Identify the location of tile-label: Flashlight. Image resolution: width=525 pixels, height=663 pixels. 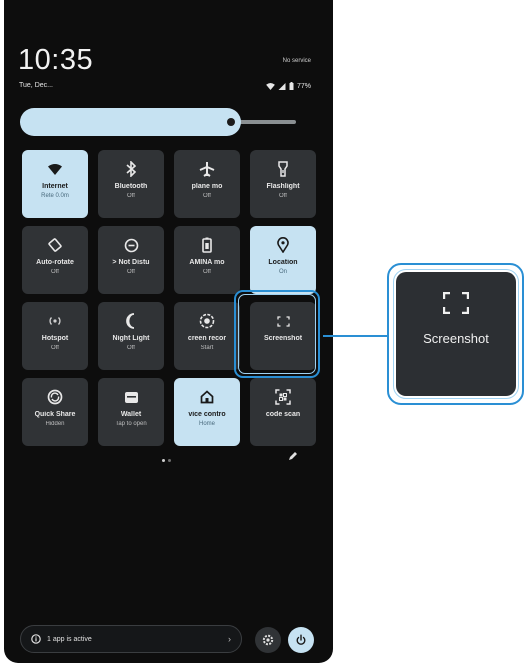
(283, 186).